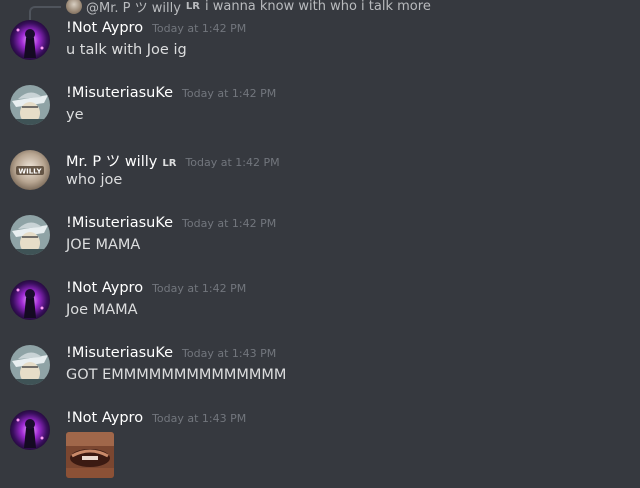 Image resolution: width=640 pixels, height=488 pixels. I want to click on reply-connector, so click(45, 13).